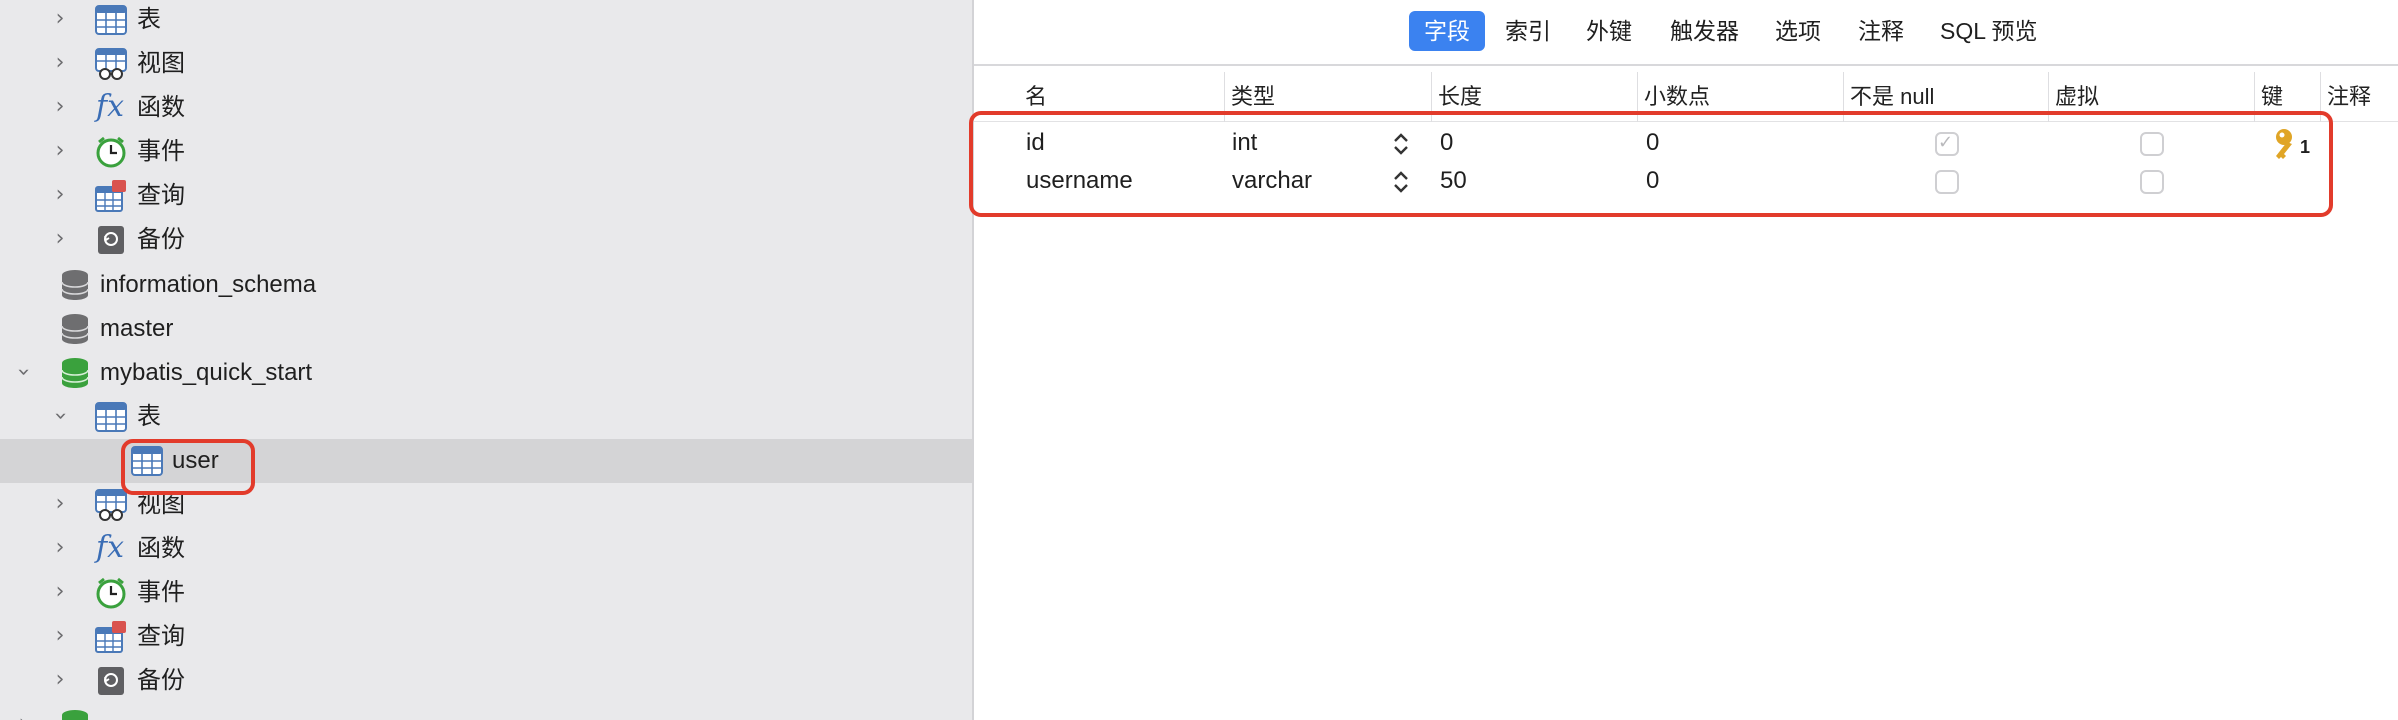 The height and width of the screenshot is (720, 2398). I want to click on tree-item-label: information_schema, so click(208, 284).